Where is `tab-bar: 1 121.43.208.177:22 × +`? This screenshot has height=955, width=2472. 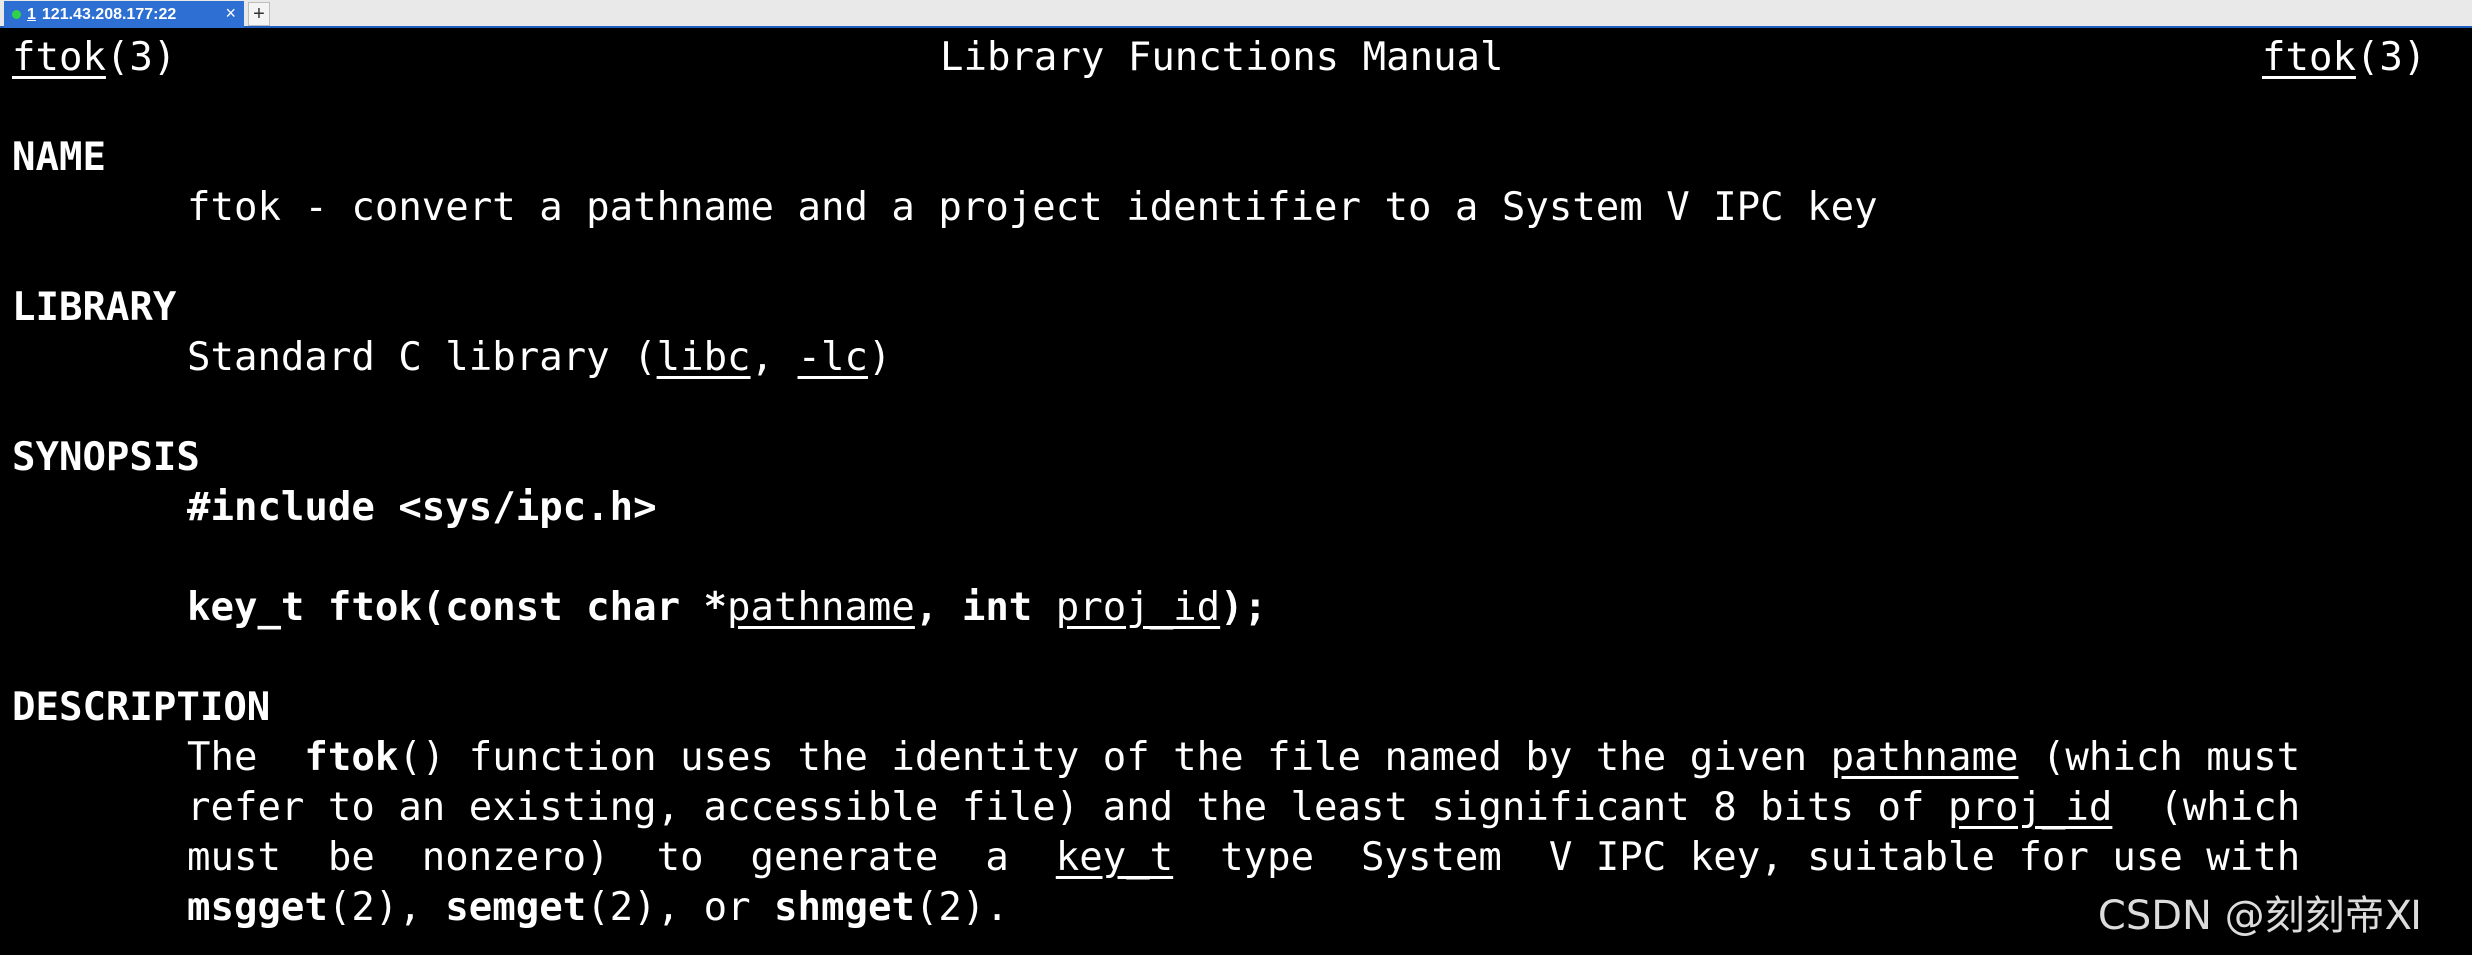 tab-bar: 1 121.43.208.177:22 × + is located at coordinates (1236, 14).